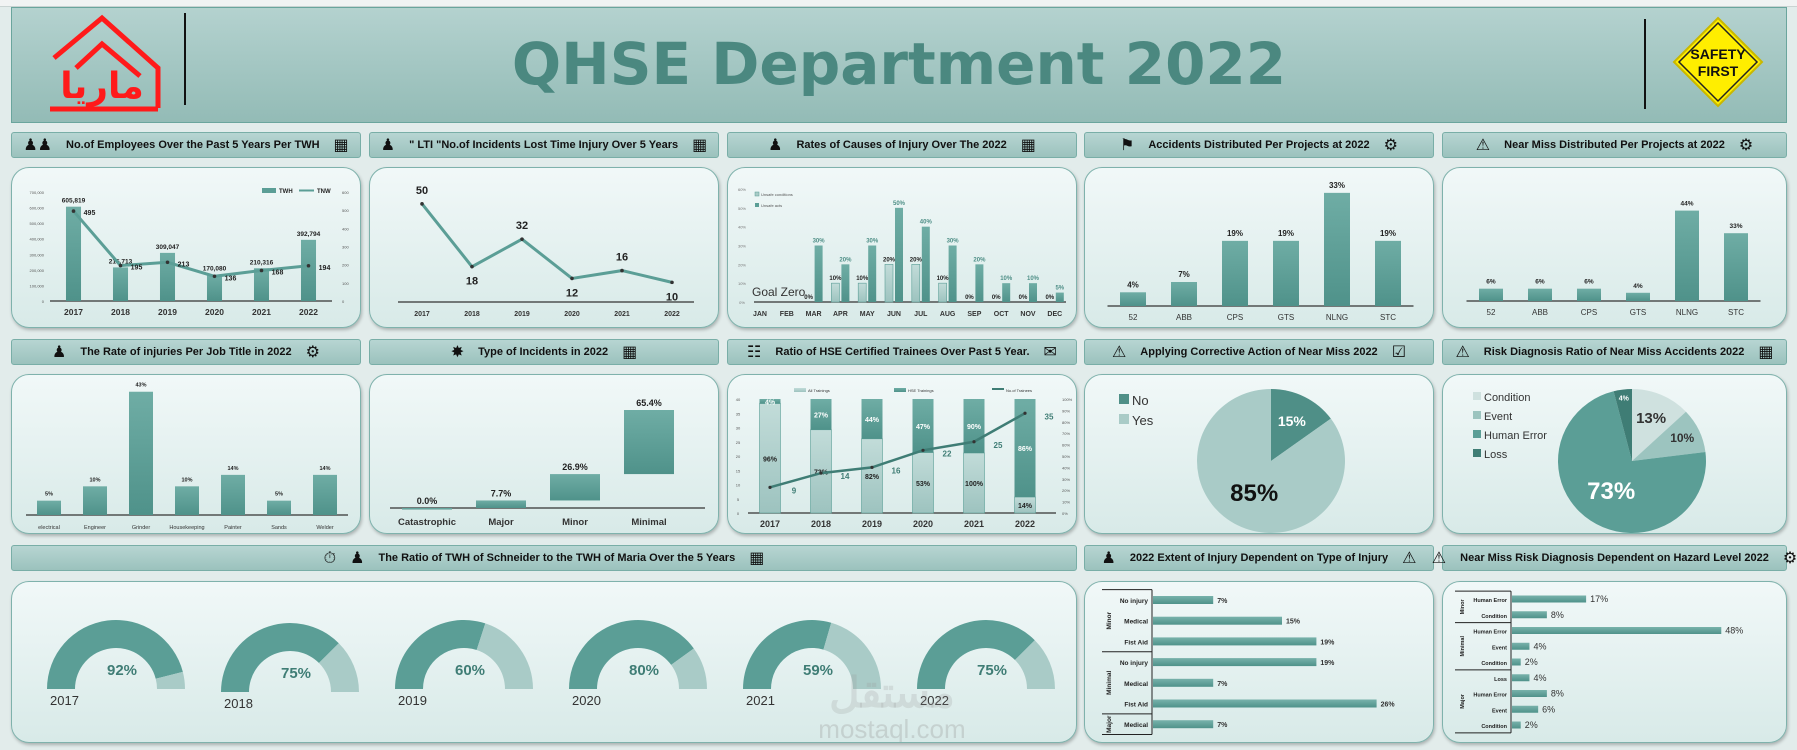 The height and width of the screenshot is (750, 1797). Describe the element at coordinates (1222, 684) in the screenshot. I see `bar-label: 7%` at that location.